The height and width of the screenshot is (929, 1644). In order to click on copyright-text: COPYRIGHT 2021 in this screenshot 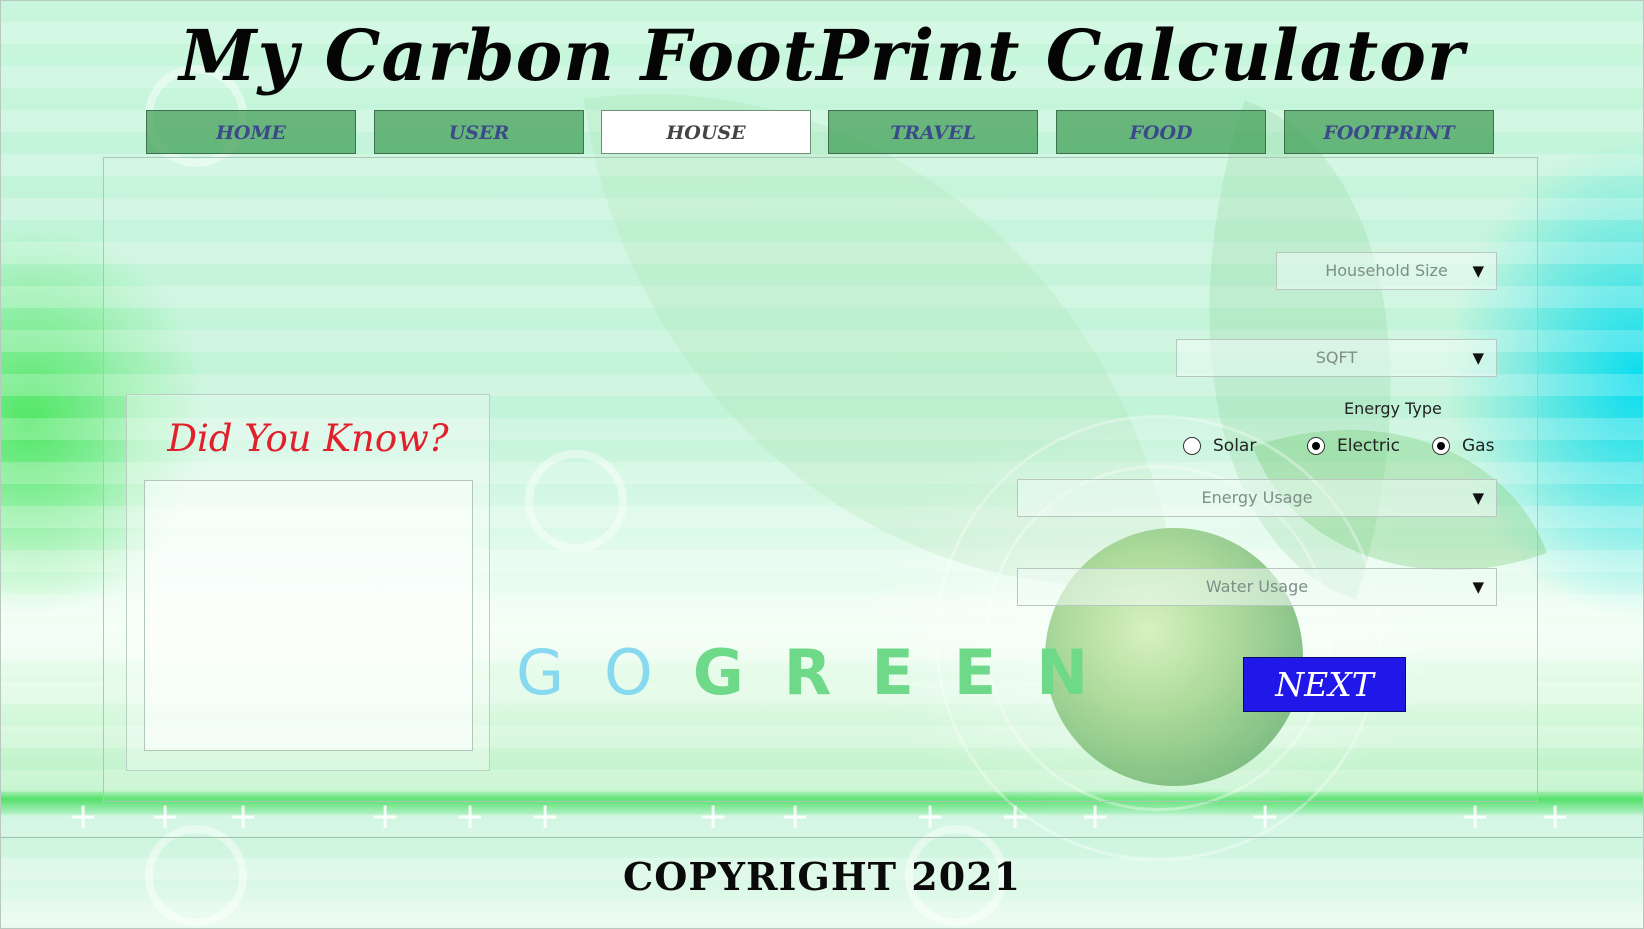, I will do `click(822, 876)`.